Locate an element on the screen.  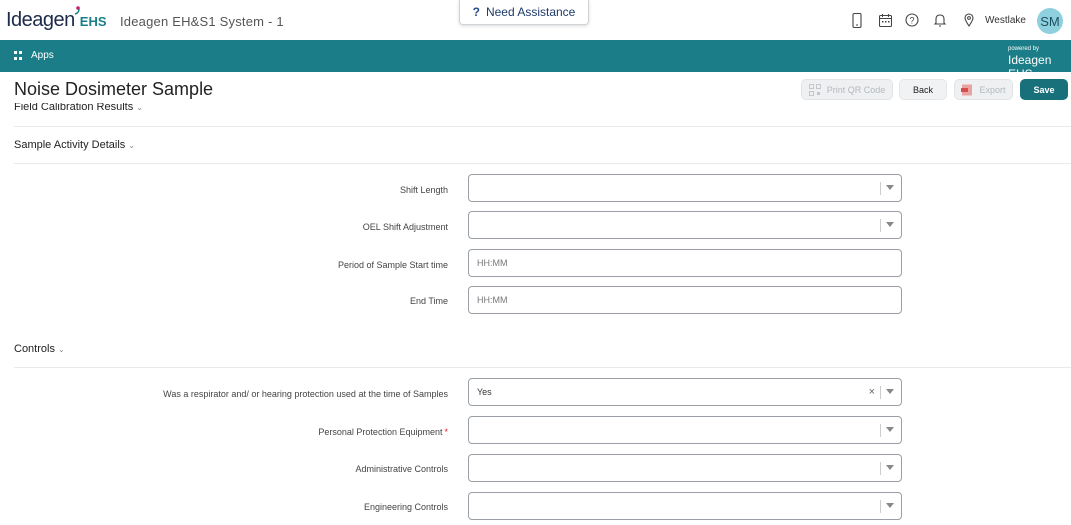
back-button: Back is located at coordinates (923, 89).